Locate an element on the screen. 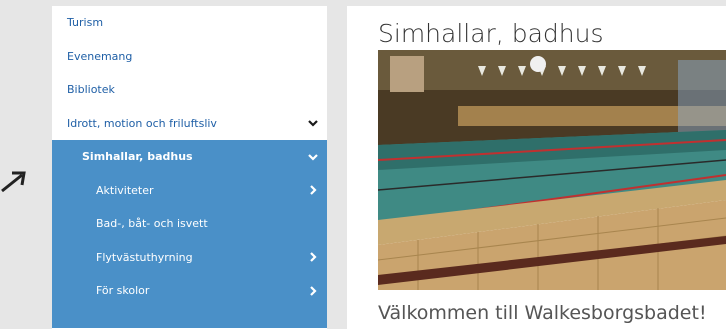 The height and width of the screenshot is (329, 726). sidebar-item-idrott: Idrott, motion och friluftsliv is located at coordinates (189, 124).